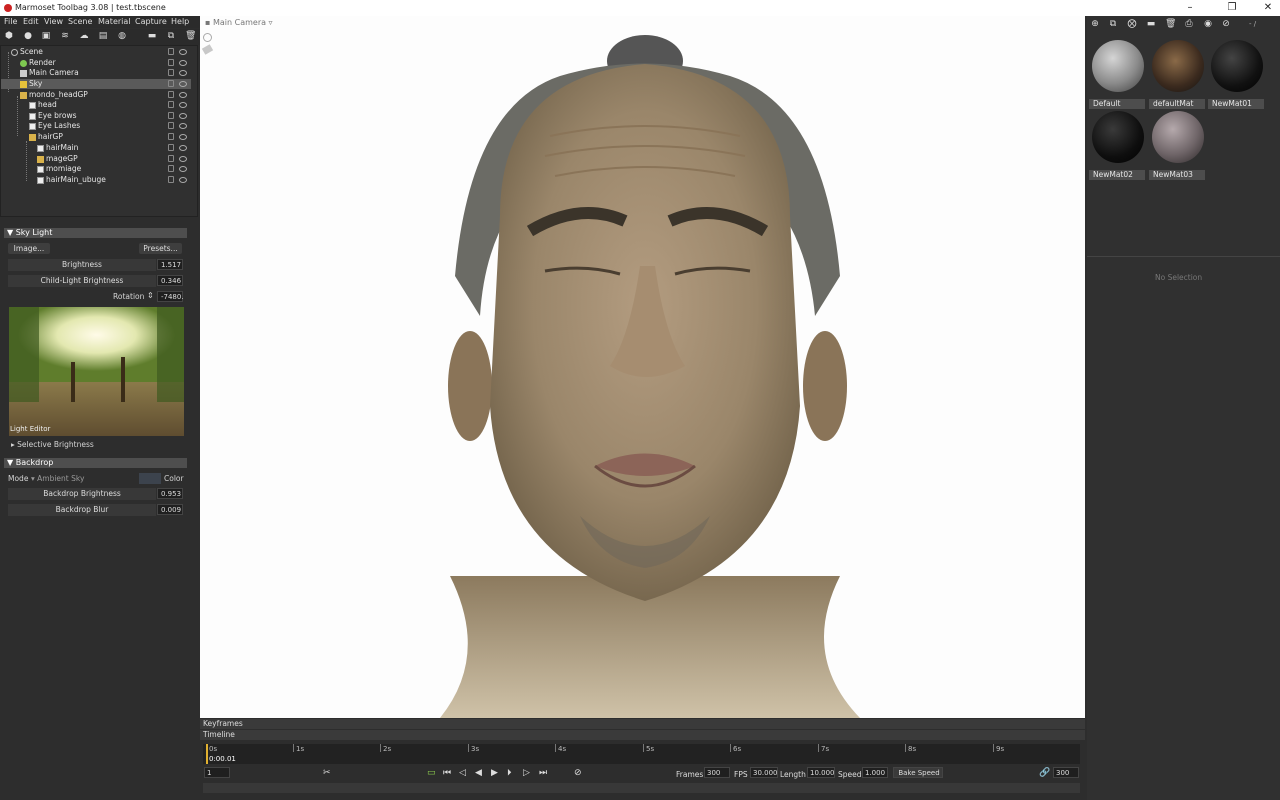 The height and width of the screenshot is (800, 1280). I want to click on menu-scene: Scene, so click(80, 21).